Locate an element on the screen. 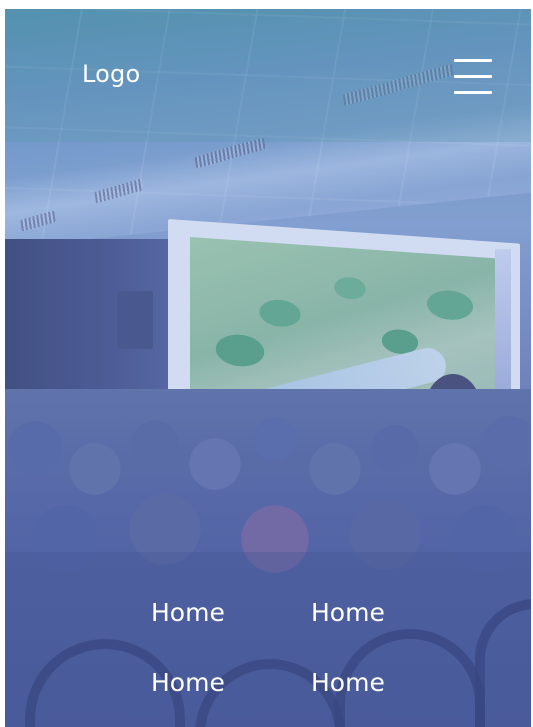 The image size is (533, 727). speaker is located at coordinates (135, 320).